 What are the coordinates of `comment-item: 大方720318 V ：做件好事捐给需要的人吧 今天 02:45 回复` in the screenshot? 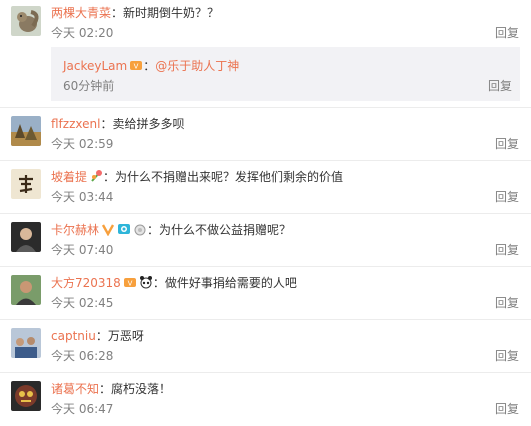 It's located at (265, 293).